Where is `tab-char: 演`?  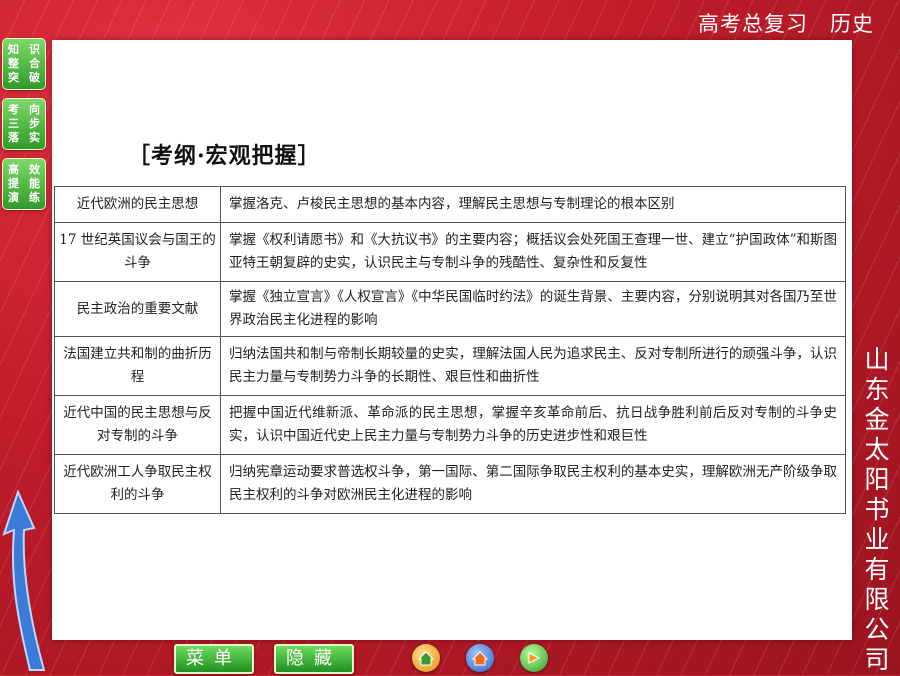
tab-char: 演 is located at coordinates (13, 197).